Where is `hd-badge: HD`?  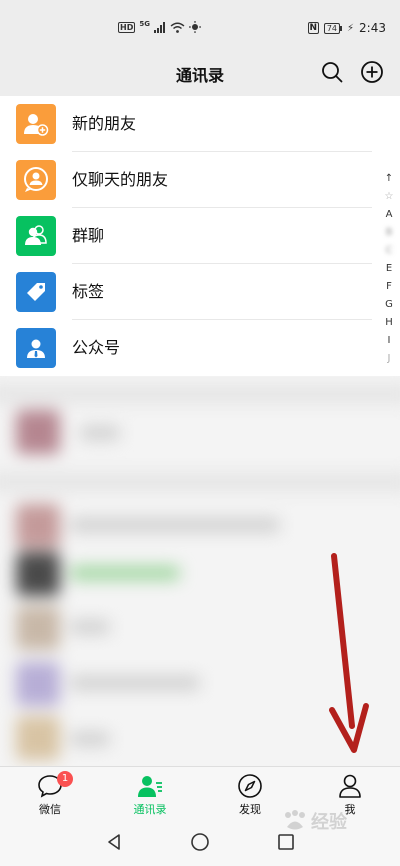 hd-badge: HD is located at coordinates (127, 27).